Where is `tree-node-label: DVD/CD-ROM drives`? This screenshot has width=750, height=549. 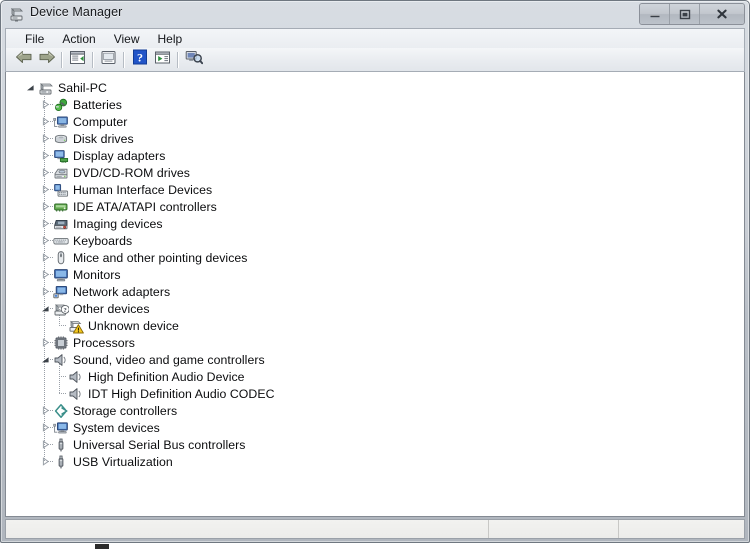
tree-node-label: DVD/CD-ROM drives is located at coordinates (131, 172).